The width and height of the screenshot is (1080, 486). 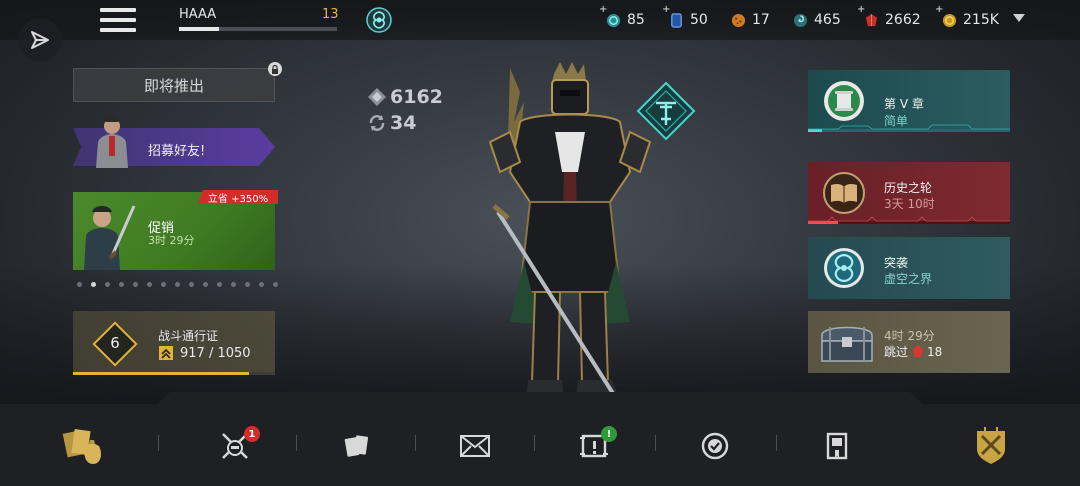 I want to click on skip-label: 跳过, so click(x=896, y=352).